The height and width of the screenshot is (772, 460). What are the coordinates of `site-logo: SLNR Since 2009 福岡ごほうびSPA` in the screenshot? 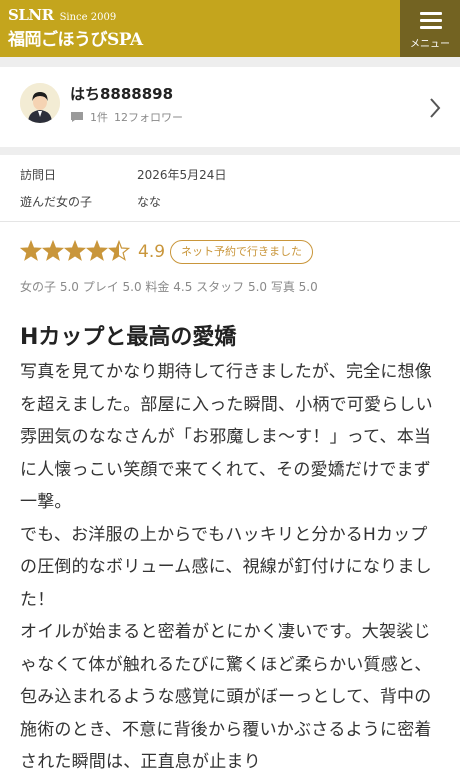 It's located at (75, 28).